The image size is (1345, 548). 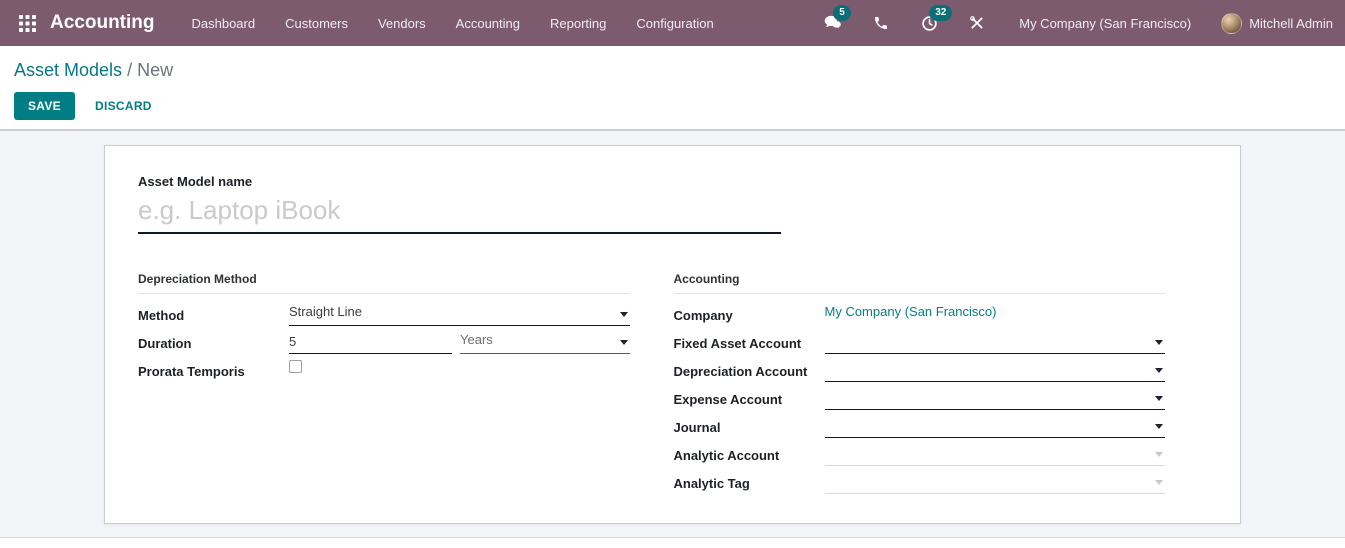 I want to click on activities-clock-icon: 32, so click(x=935, y=19).